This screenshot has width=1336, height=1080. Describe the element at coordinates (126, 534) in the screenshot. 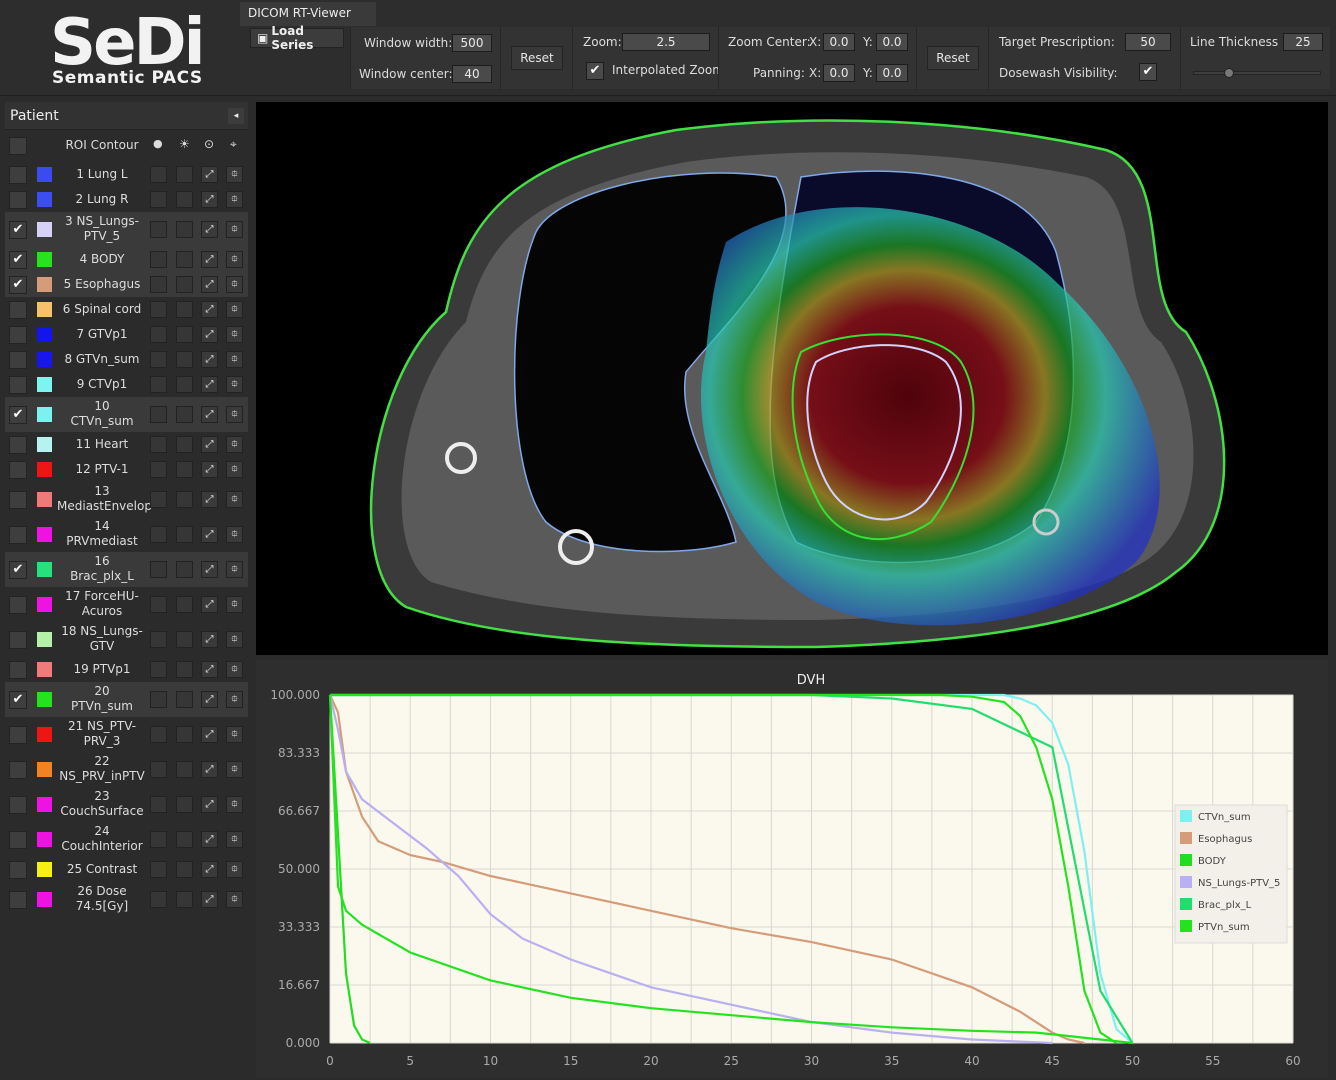

I see `roi-row: 14 PRVmediast ⤢ ⯐` at that location.